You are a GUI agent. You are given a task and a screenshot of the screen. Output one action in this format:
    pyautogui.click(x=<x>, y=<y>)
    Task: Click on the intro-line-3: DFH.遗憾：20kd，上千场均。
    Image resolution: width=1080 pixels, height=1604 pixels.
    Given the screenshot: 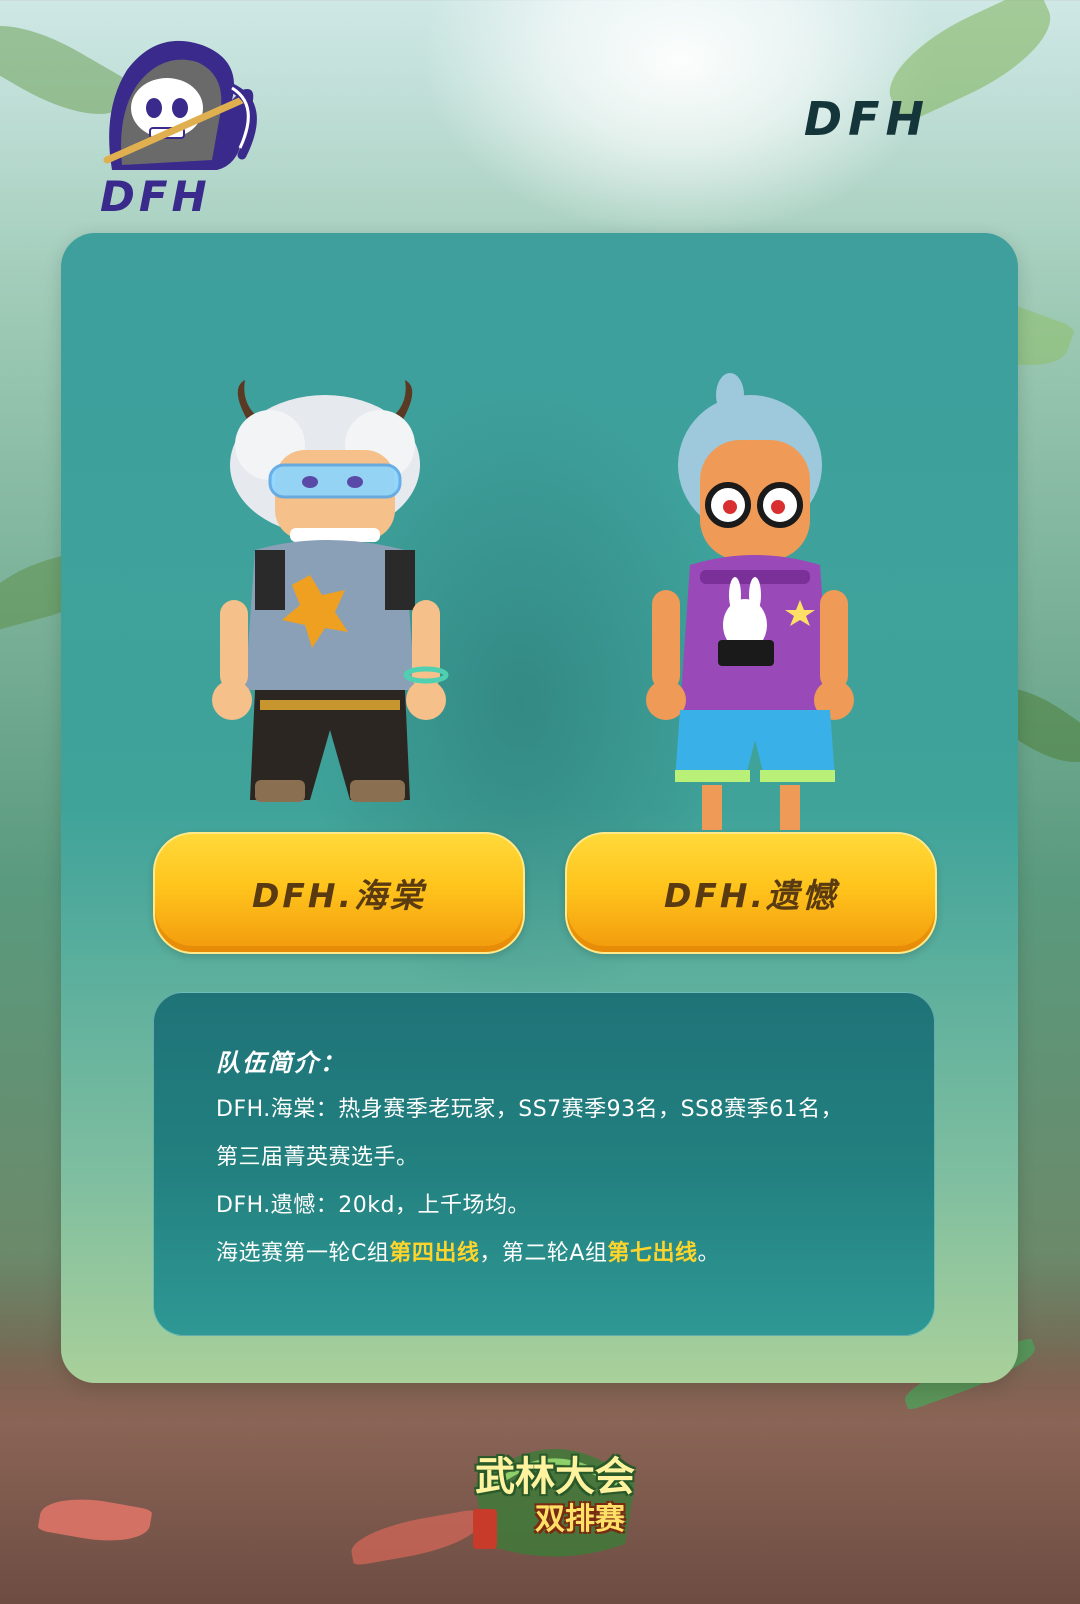 What is the action you would take?
    pyautogui.click(x=373, y=1205)
    